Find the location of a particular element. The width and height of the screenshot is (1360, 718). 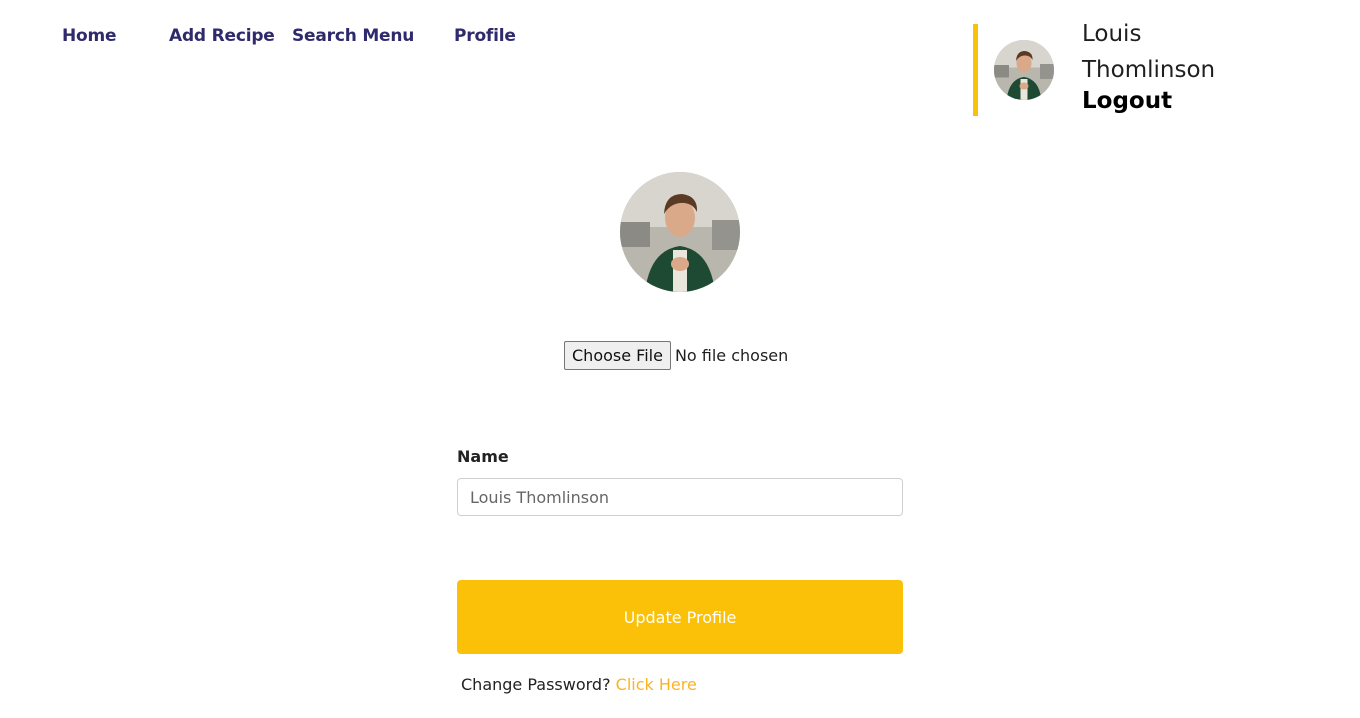

choose-file-button: Choose File is located at coordinates (617, 355).